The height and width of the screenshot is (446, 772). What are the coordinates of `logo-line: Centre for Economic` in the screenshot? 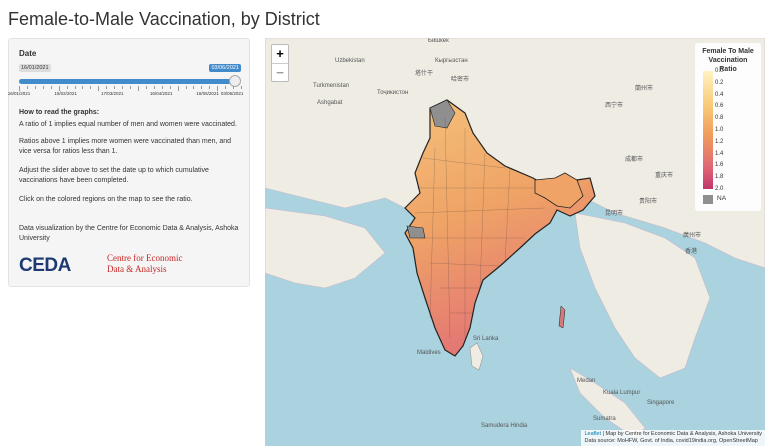 It's located at (145, 258).